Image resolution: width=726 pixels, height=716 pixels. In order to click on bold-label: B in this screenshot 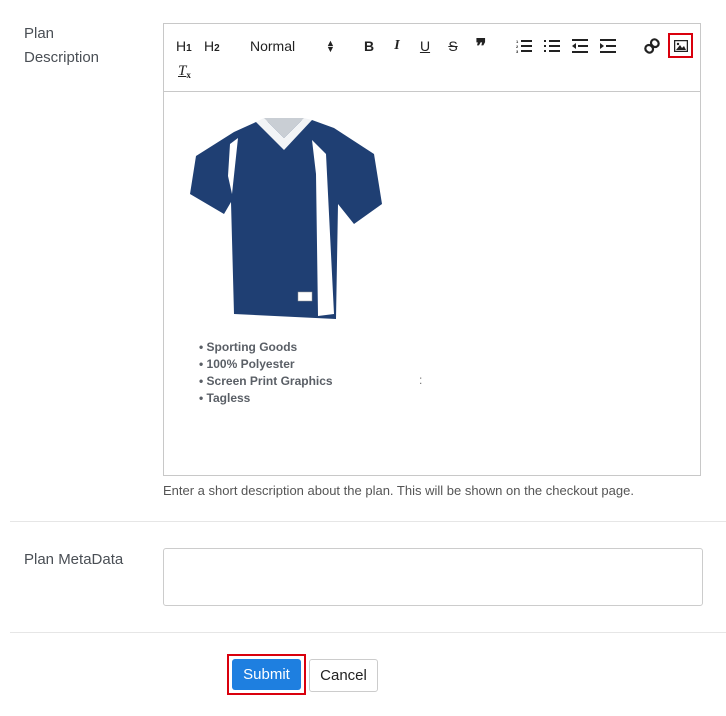, I will do `click(369, 46)`.